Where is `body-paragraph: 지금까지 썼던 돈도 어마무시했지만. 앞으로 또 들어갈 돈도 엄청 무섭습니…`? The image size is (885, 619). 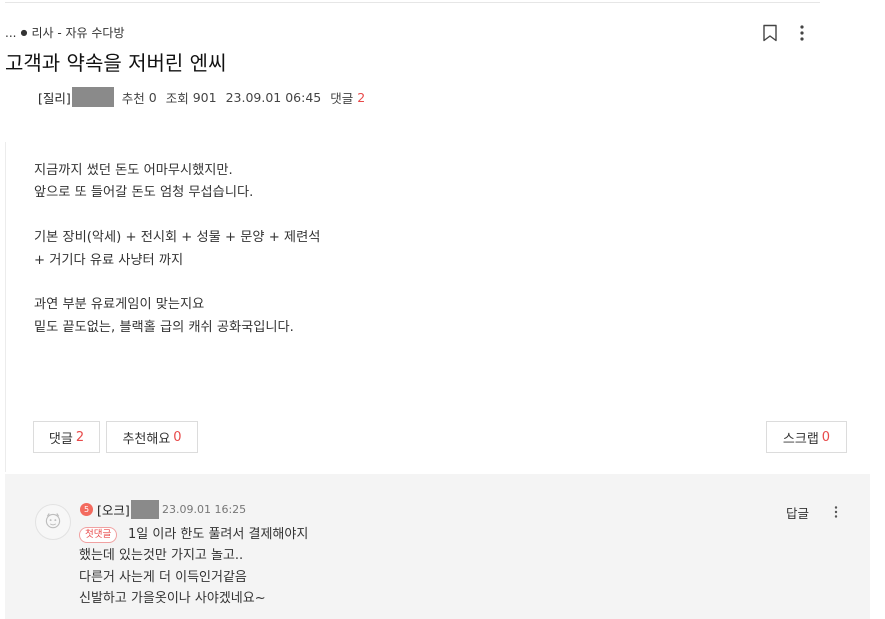
body-paragraph: 지금까지 썼던 돈도 어마무시했지만. 앞으로 또 들어갈 돈도 엄청 무섭습니… is located at coordinates (177, 182).